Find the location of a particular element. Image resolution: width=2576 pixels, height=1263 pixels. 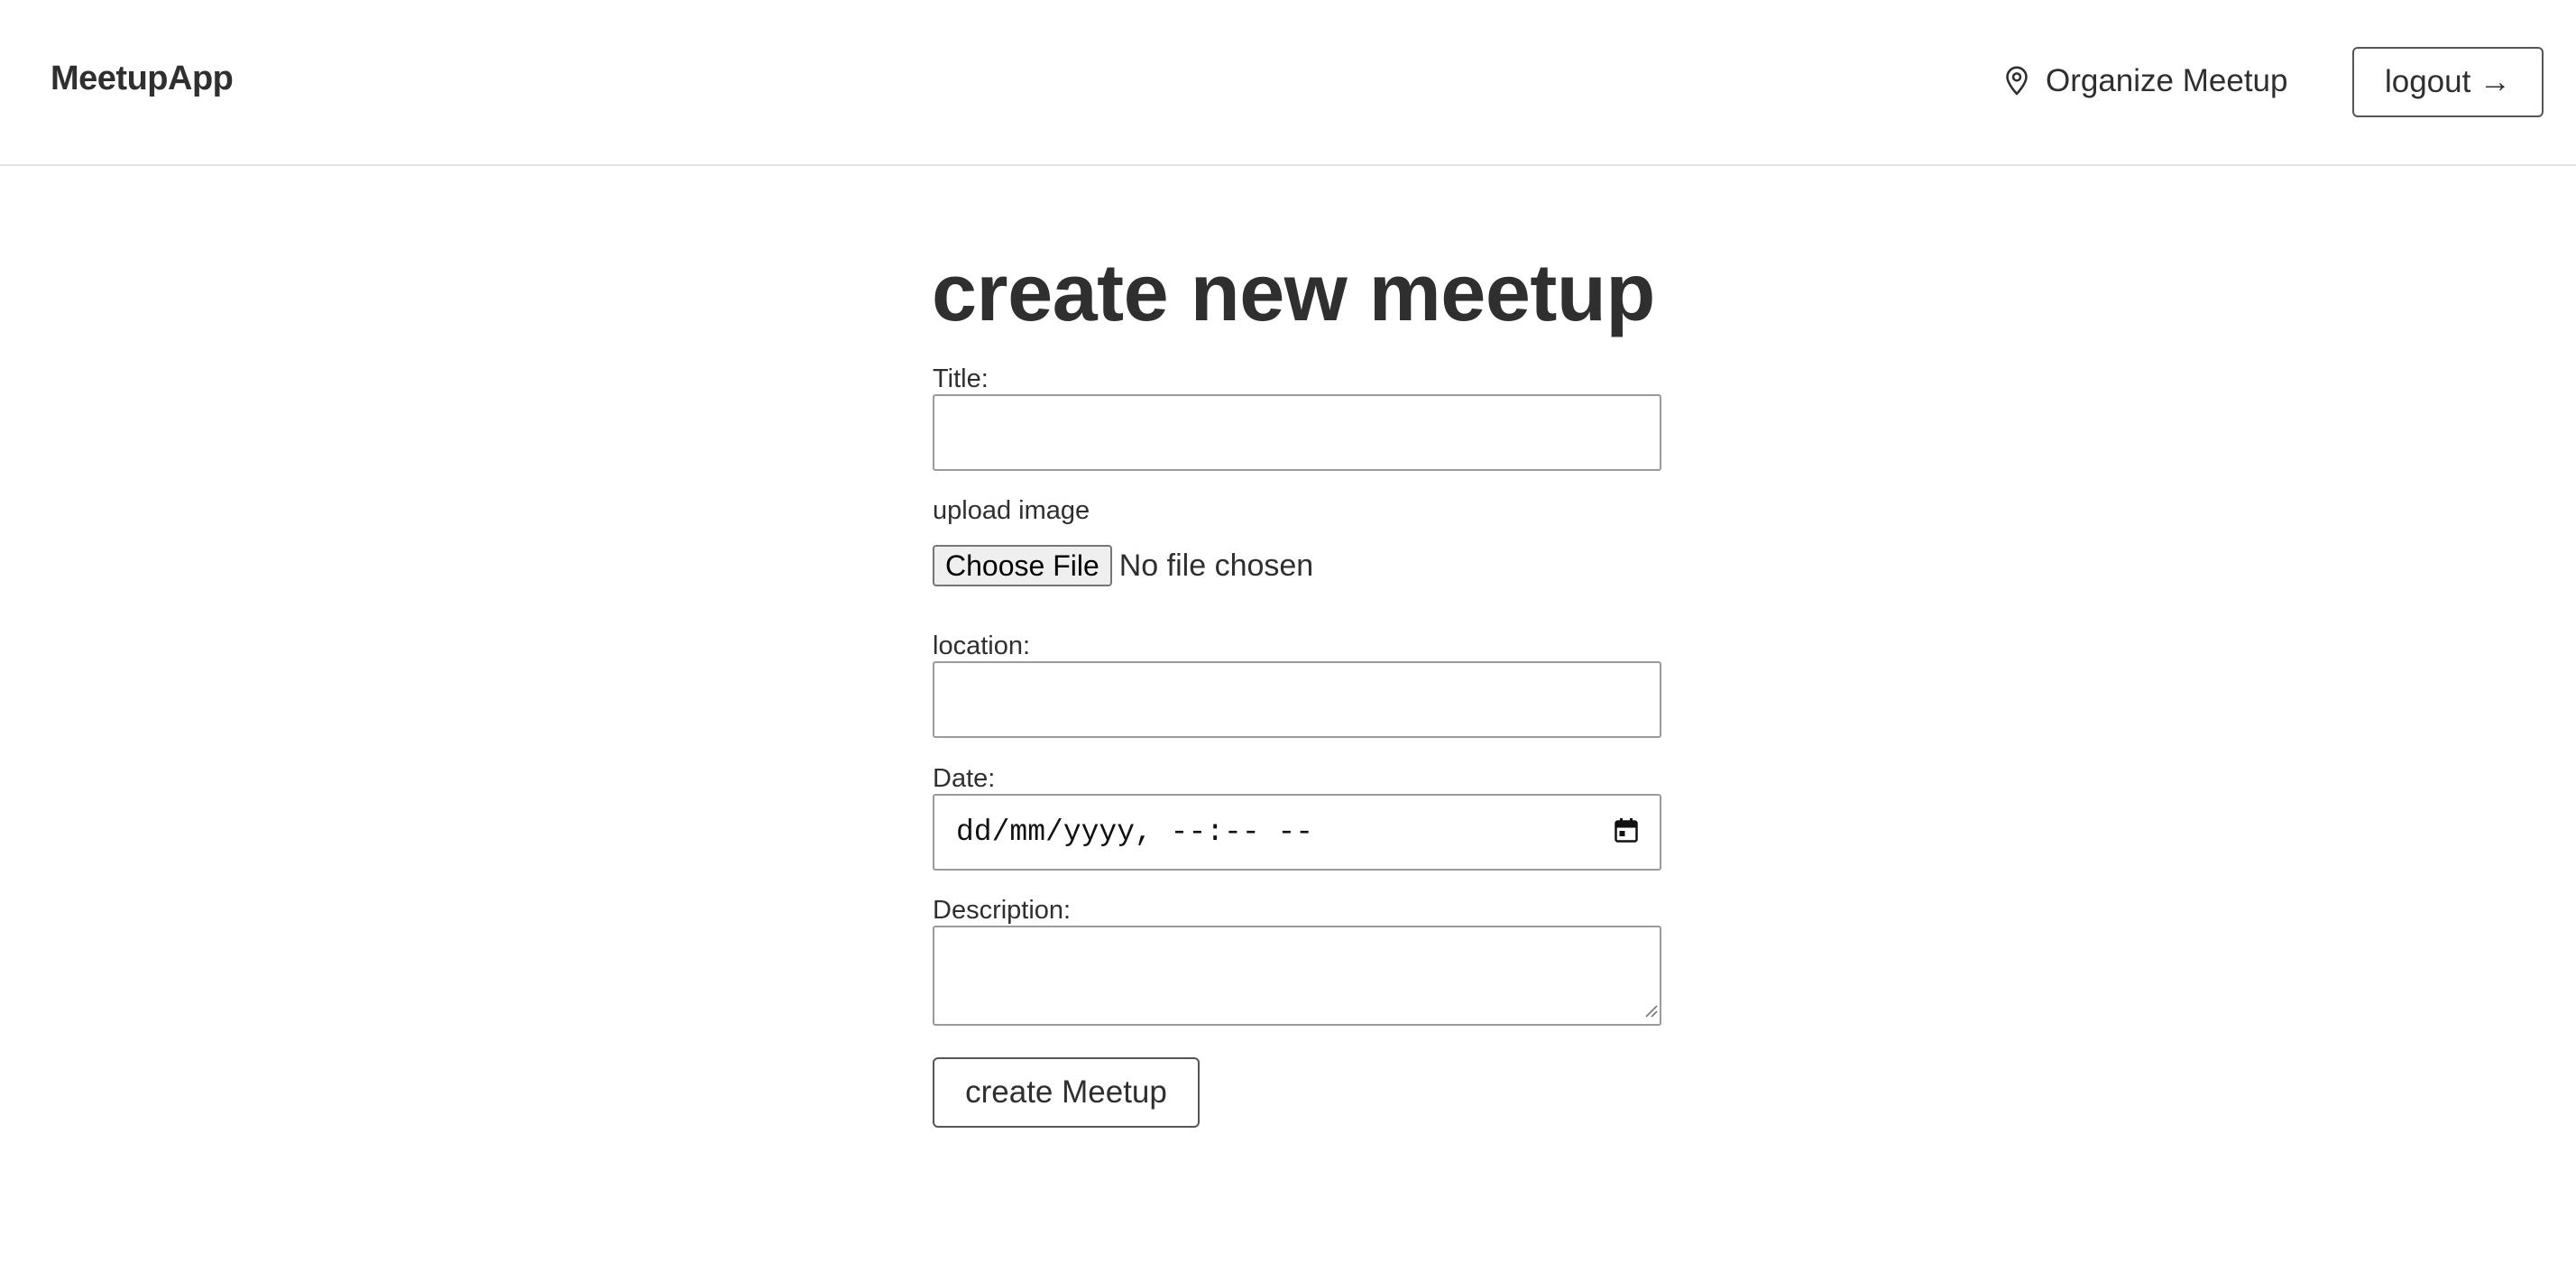

location-input is located at coordinates (1297, 699).